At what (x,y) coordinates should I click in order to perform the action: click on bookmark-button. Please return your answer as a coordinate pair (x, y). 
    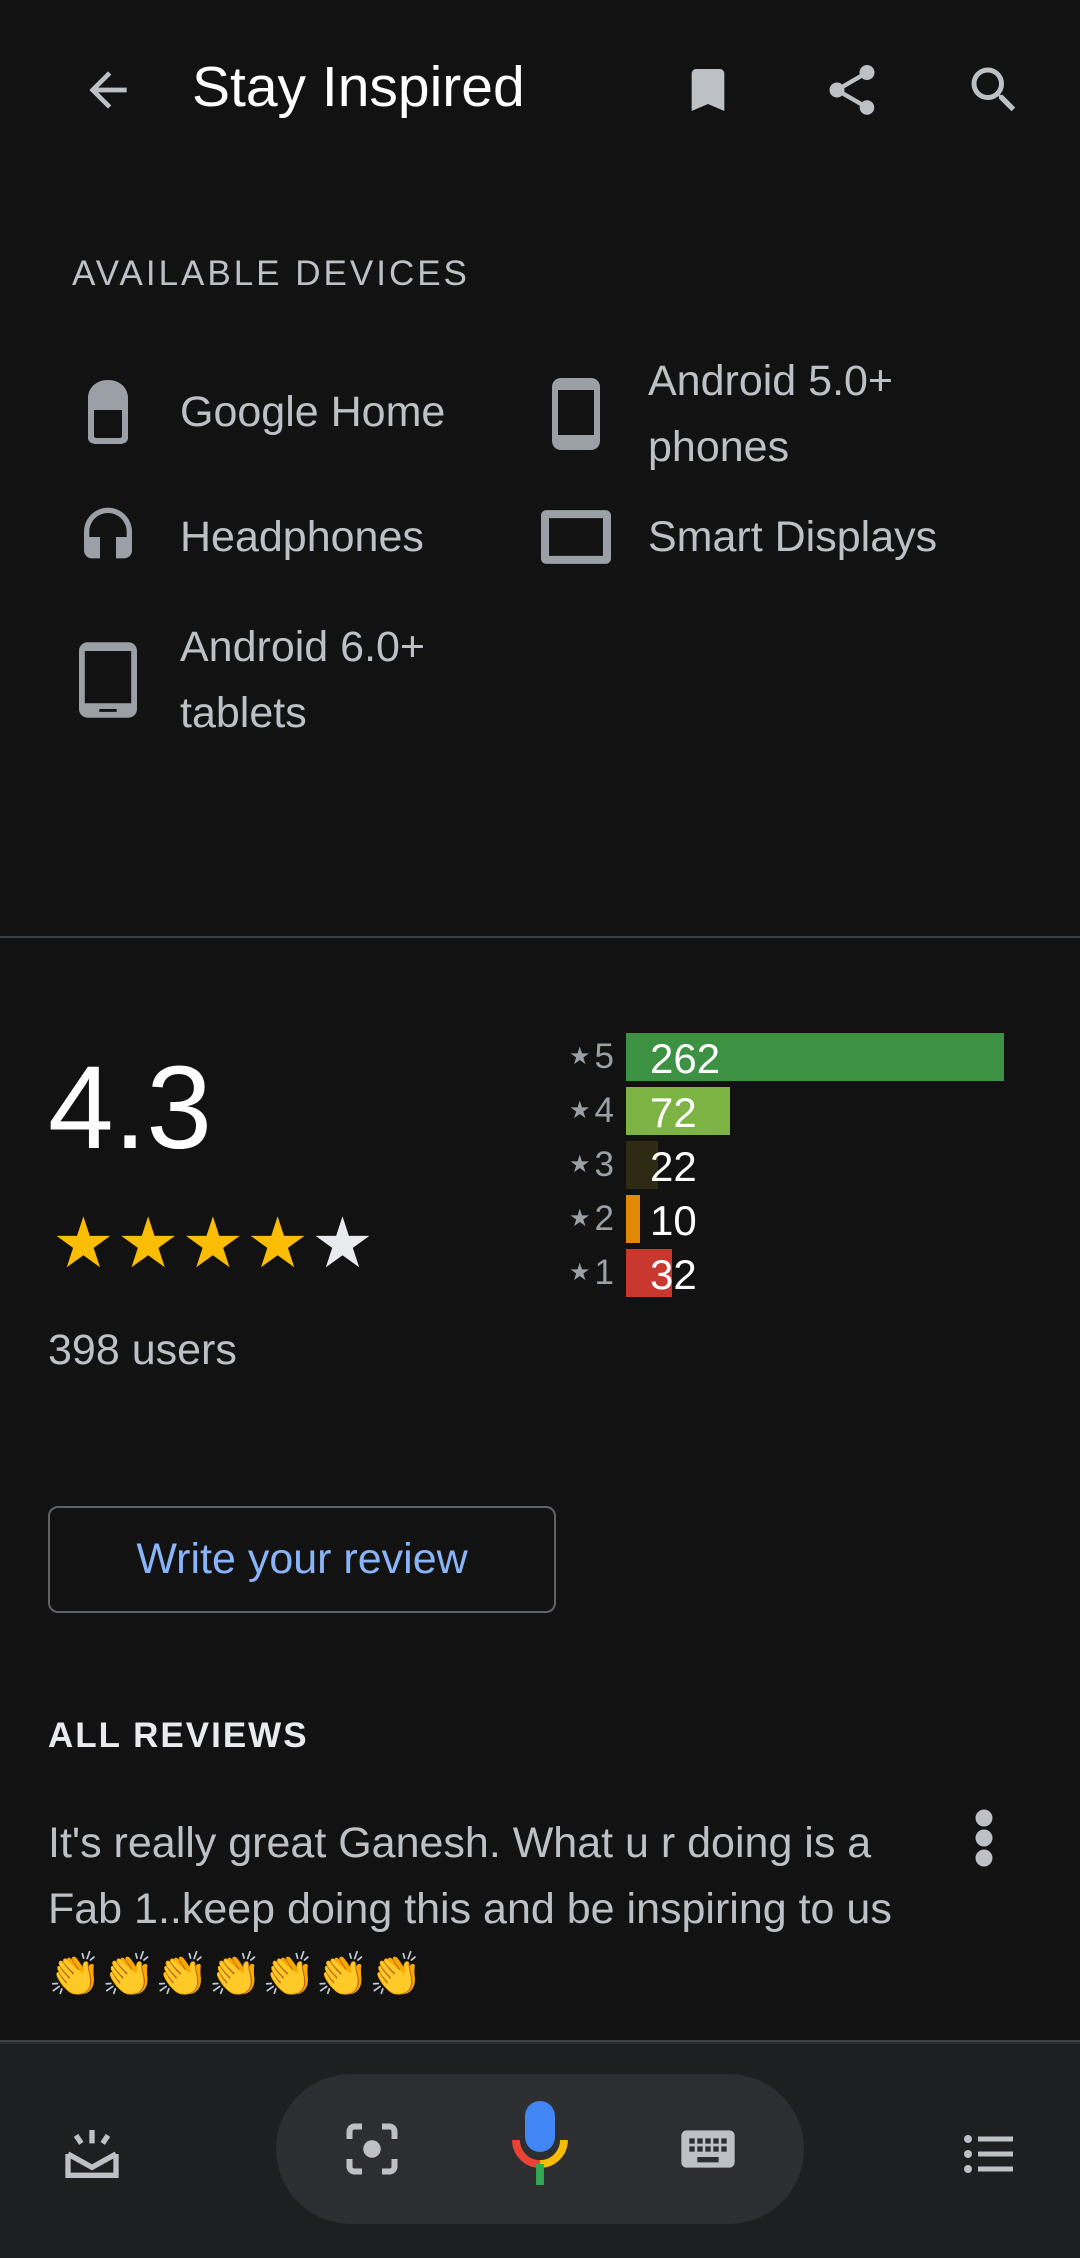
    Looking at the image, I should click on (708, 90).